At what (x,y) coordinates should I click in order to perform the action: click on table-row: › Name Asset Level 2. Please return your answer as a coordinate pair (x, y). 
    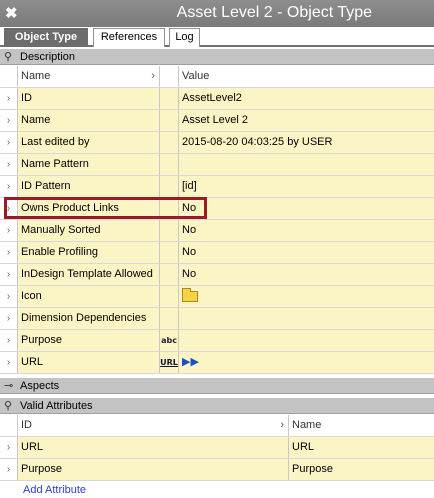
    Looking at the image, I should click on (217, 121).